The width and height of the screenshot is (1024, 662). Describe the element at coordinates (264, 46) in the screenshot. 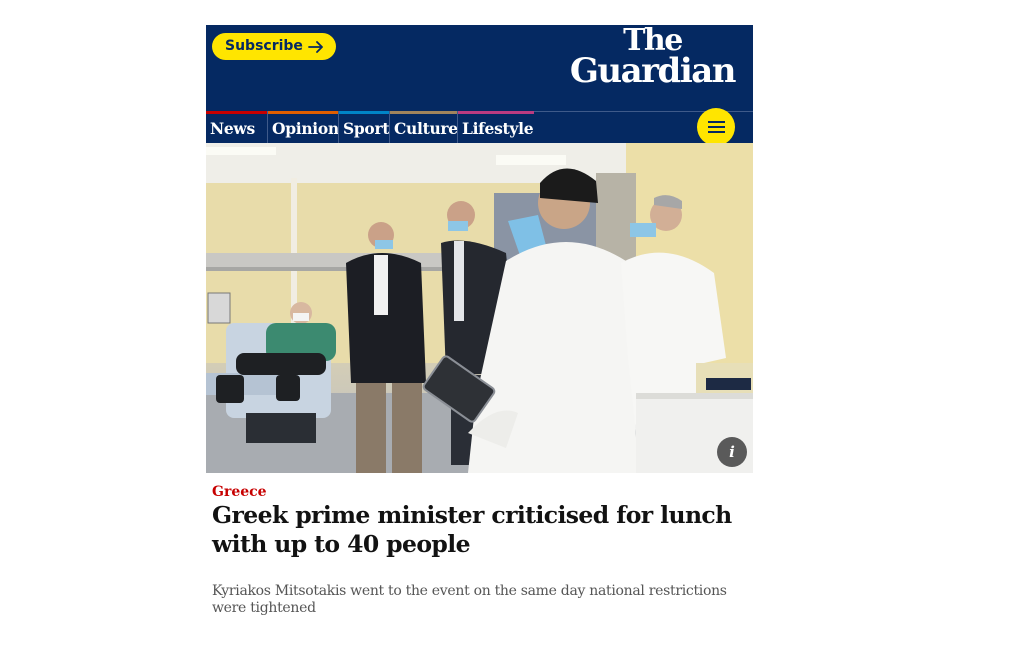

I see `subscribe-label: Subscribe` at that location.